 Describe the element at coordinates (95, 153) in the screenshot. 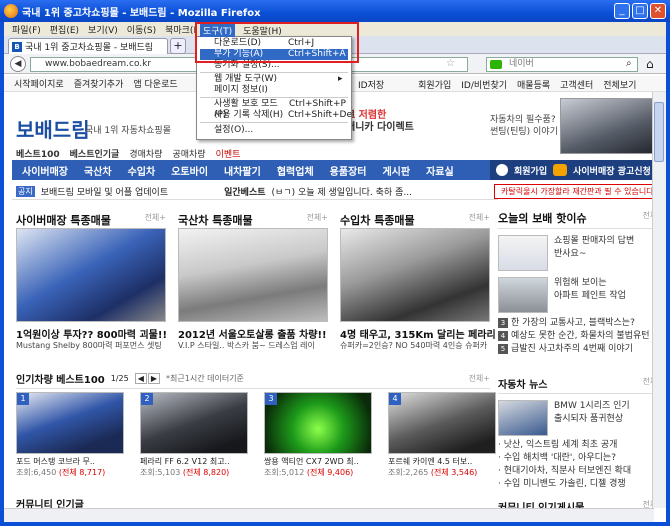

I see `cat-best-posts: 베스트인기글` at that location.